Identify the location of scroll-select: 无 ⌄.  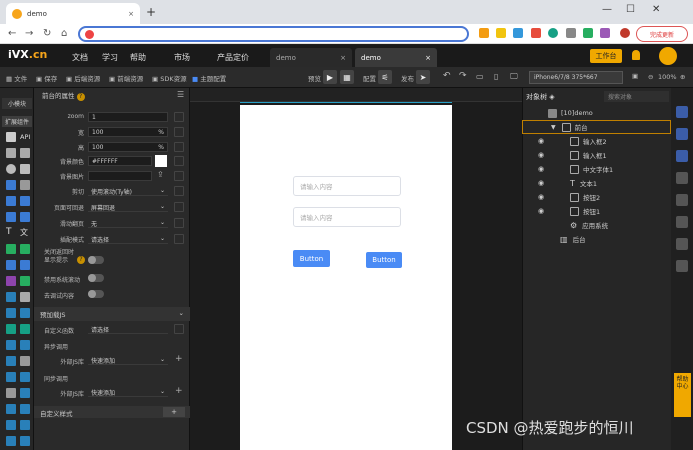
(128, 223).